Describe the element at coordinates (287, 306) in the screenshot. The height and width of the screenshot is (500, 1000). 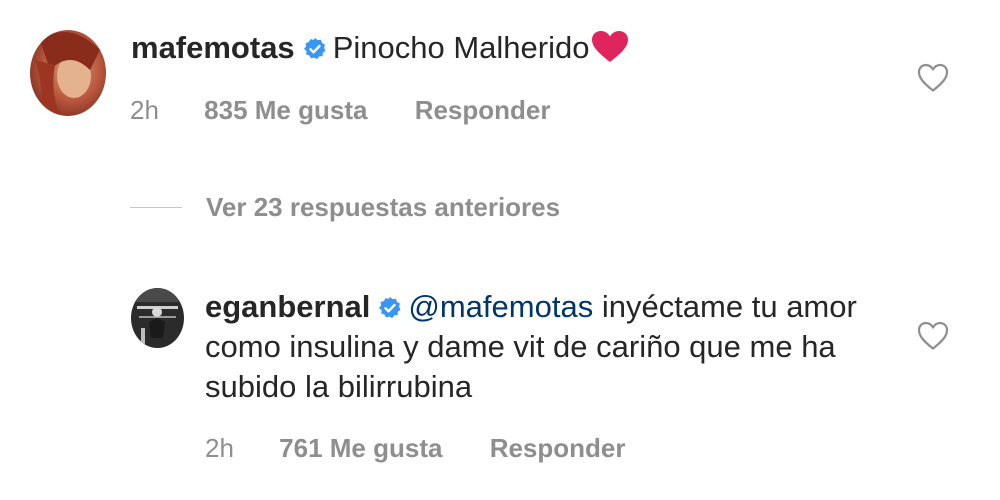
I see `reply-username: eganbernal` at that location.